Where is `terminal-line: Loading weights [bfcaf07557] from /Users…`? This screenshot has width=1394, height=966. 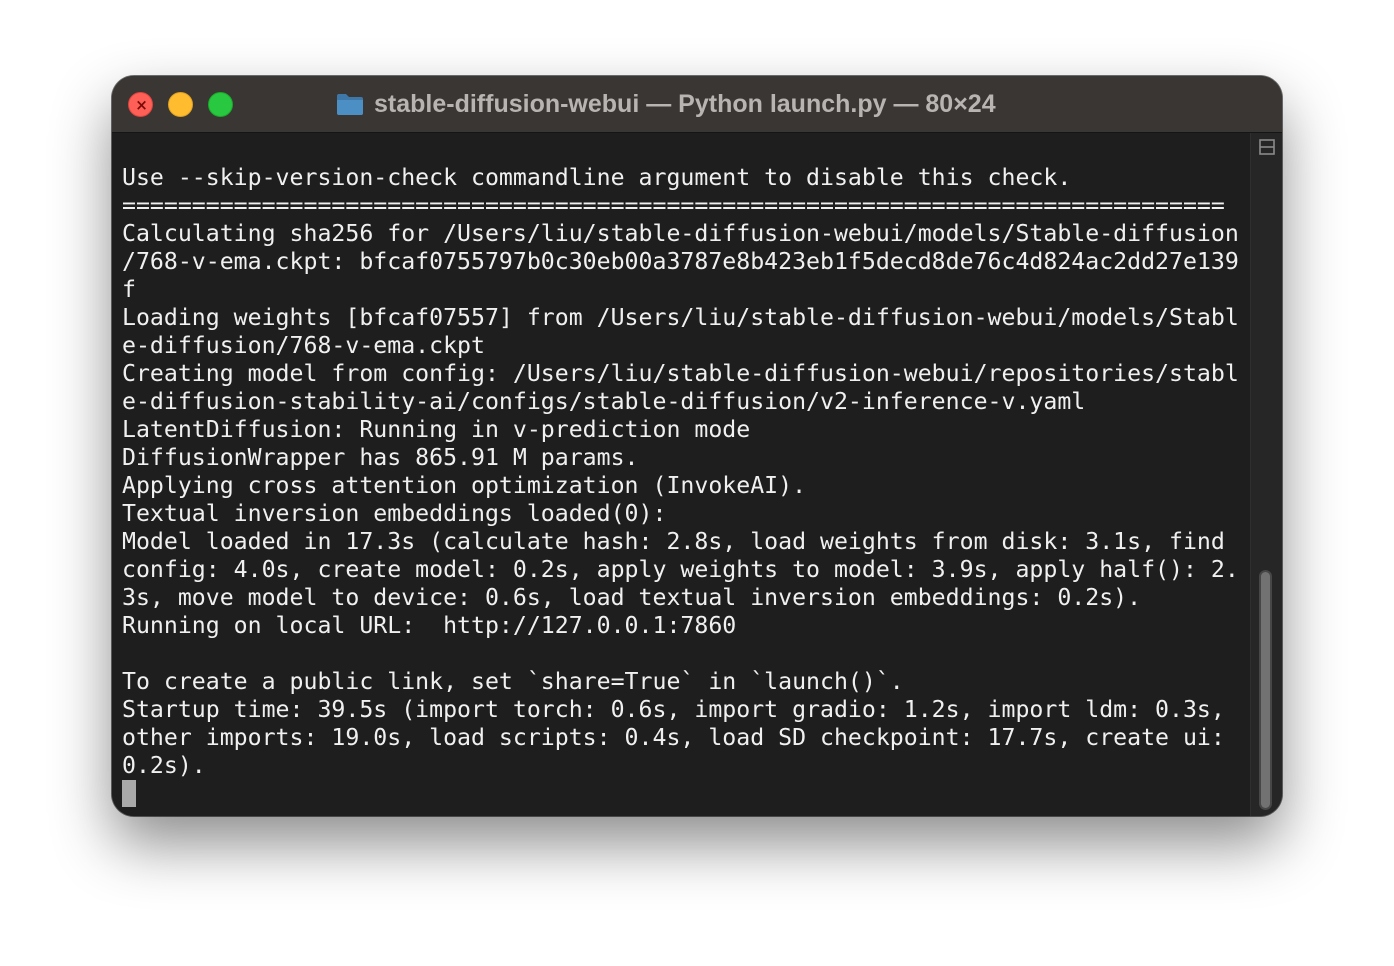 terminal-line: Loading weights [bfcaf07557] from /Users… is located at coordinates (680, 317).